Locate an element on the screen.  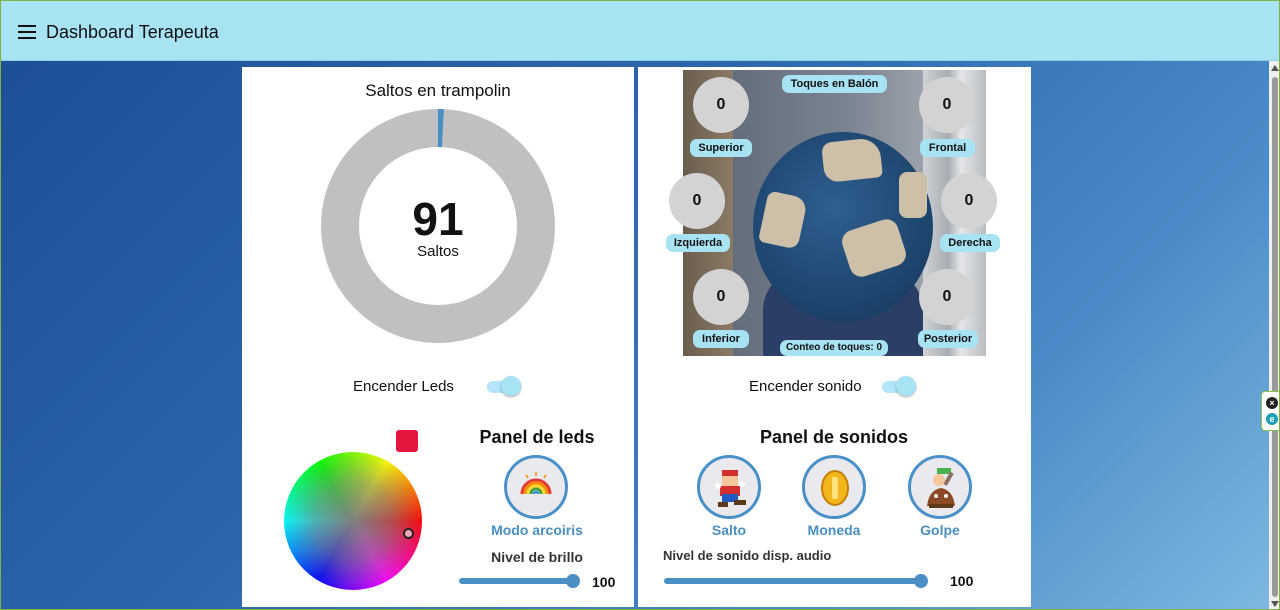
hammer-hit-icon is located at coordinates (941, 488).